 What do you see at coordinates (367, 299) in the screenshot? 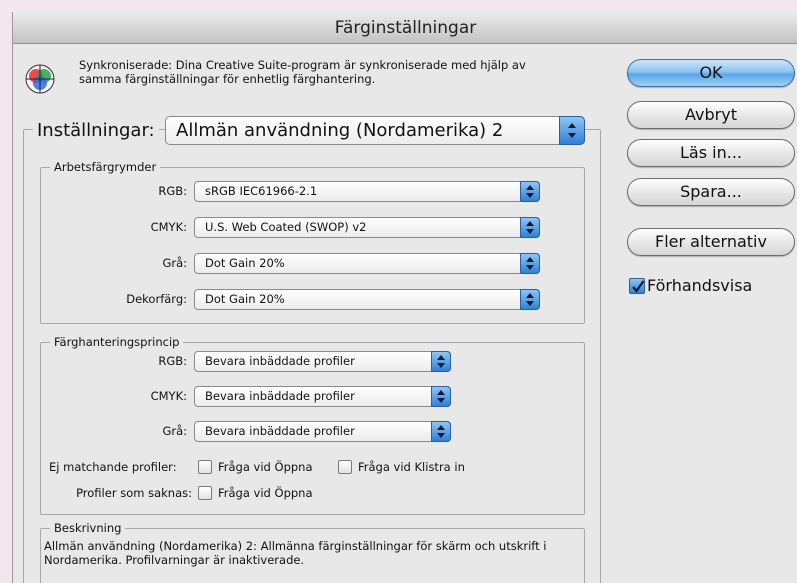
I see `ws-spot-select: Dot Gain 20%` at bounding box center [367, 299].